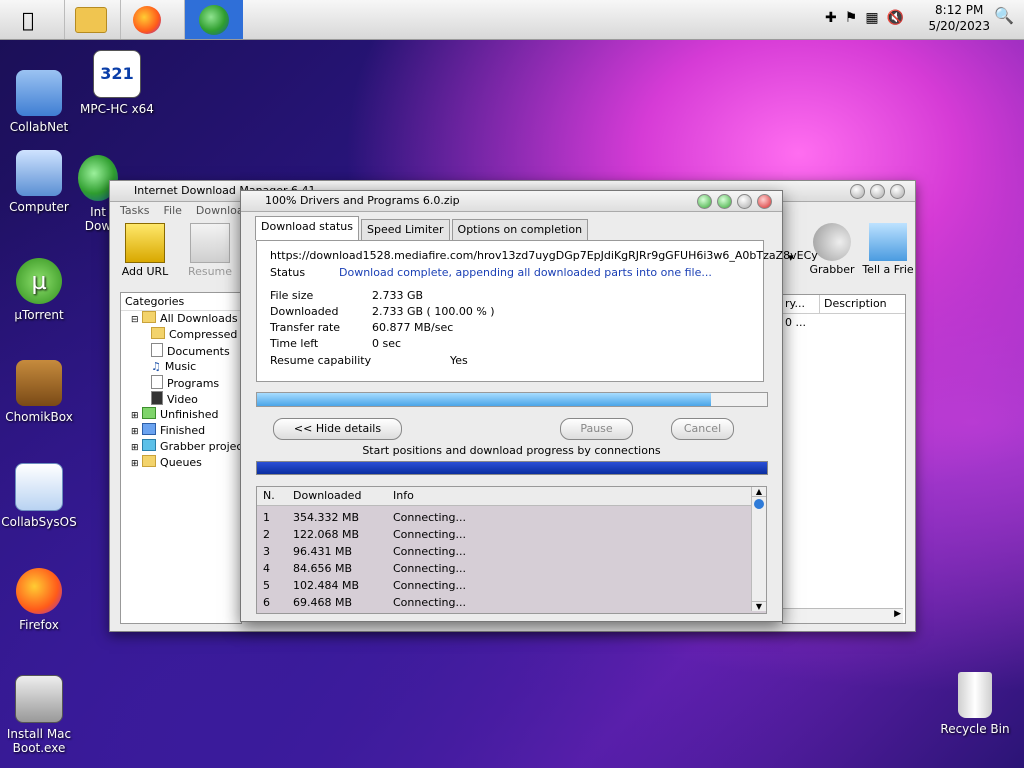  Describe the element at coordinates (210, 250) in the screenshot. I see `resume-button: Resume` at that location.